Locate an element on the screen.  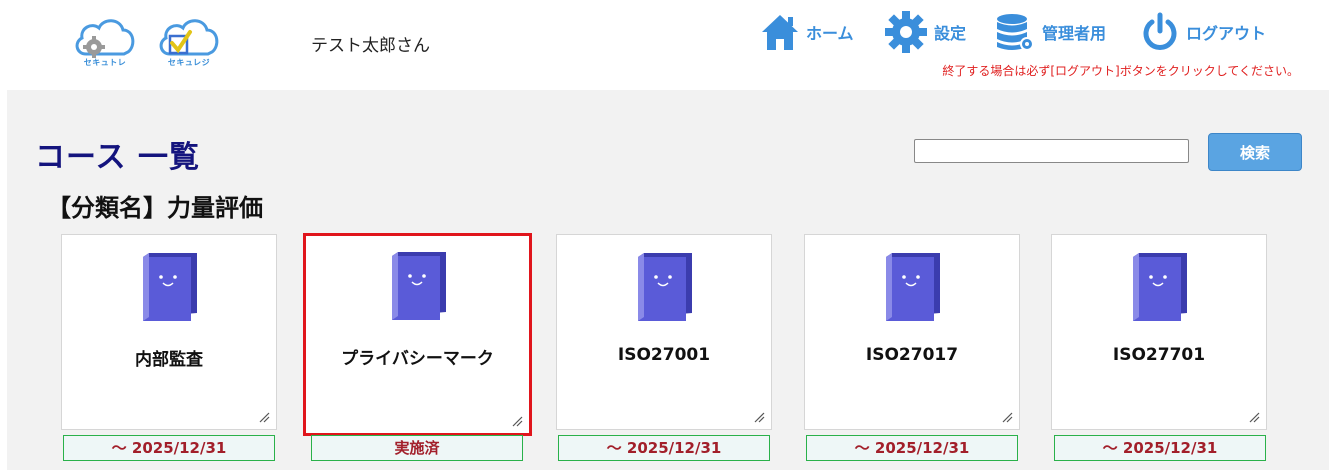
course-card: プライバシーマーク is located at coordinates (417, 334).